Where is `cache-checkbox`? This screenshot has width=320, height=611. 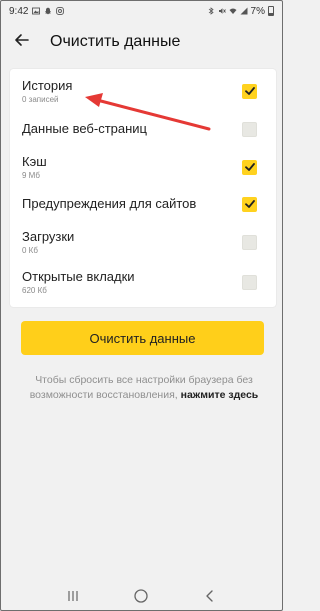
cache-checkbox is located at coordinates (249, 167).